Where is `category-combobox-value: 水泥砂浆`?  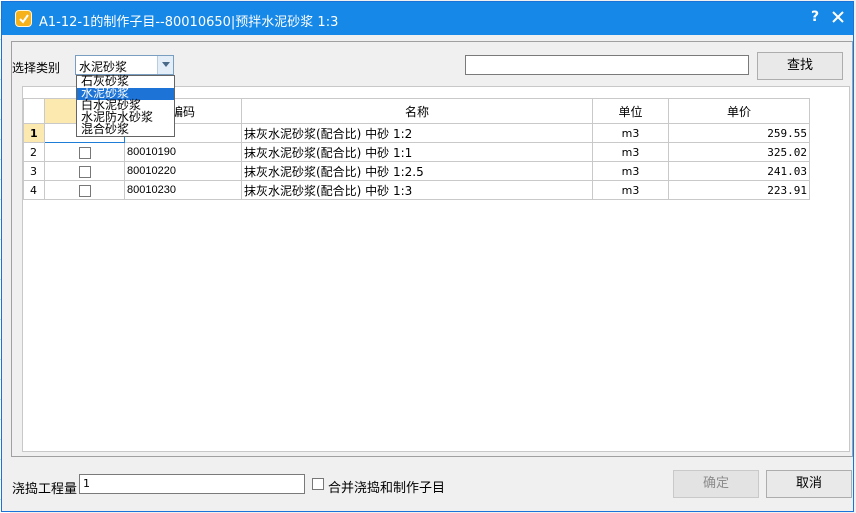 category-combobox-value: 水泥砂浆 is located at coordinates (103, 67).